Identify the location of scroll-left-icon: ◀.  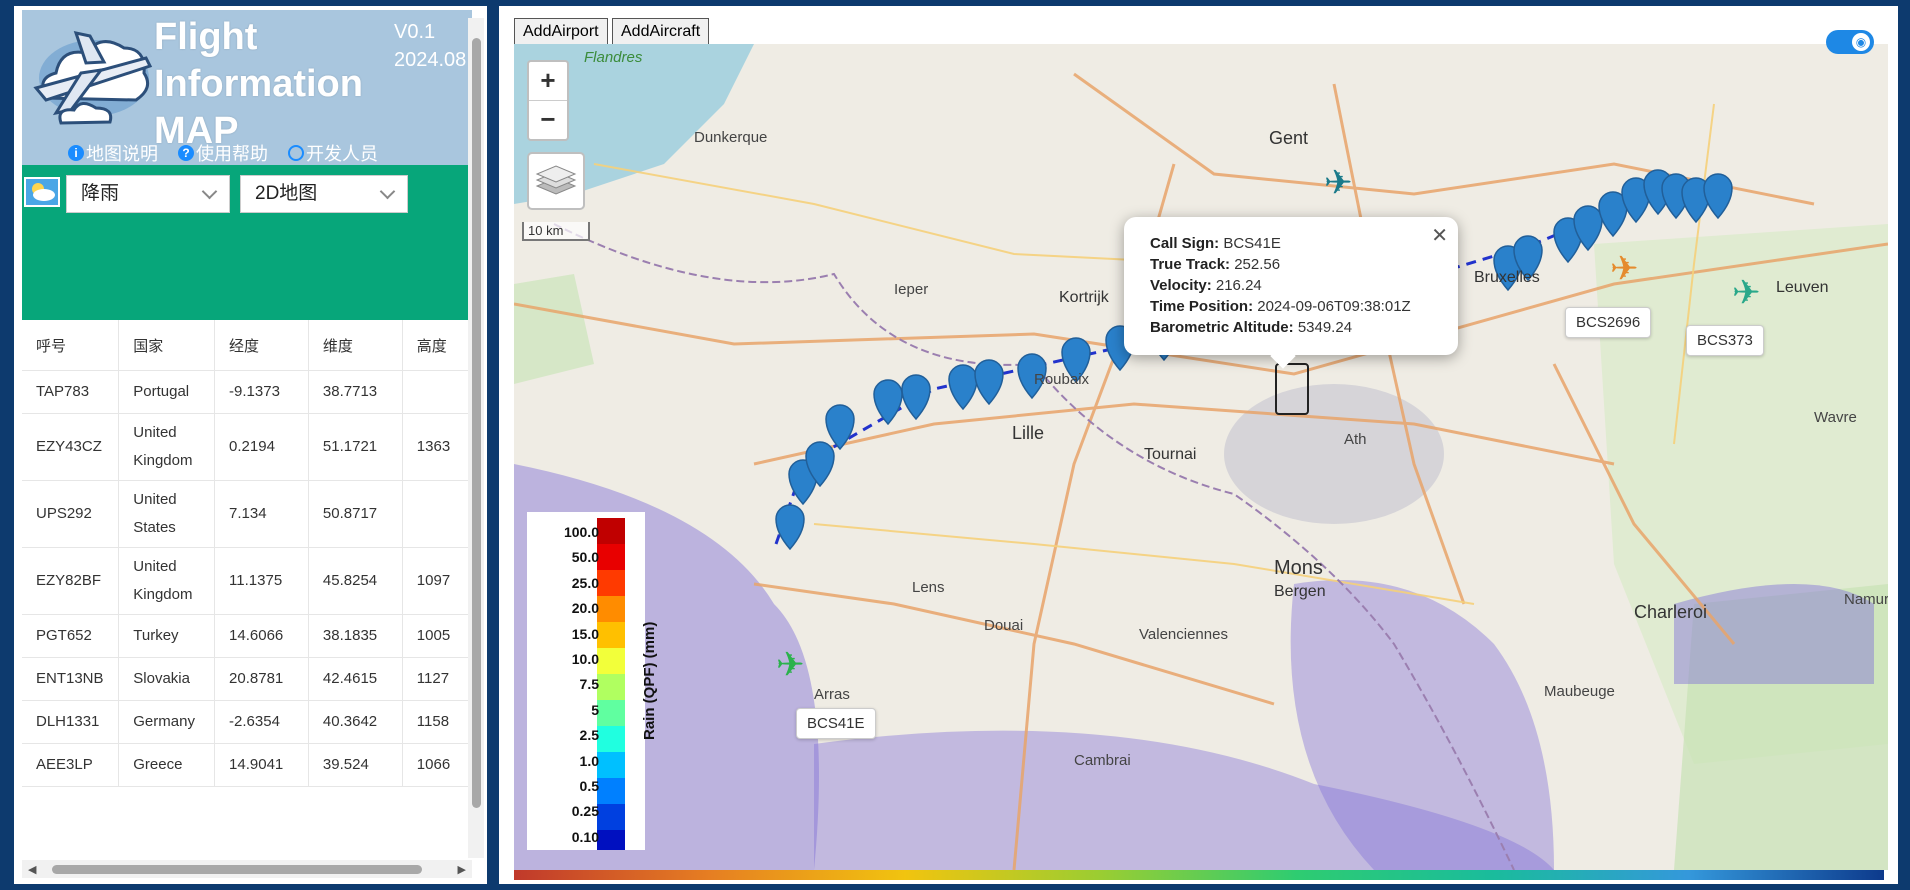
(32, 869).